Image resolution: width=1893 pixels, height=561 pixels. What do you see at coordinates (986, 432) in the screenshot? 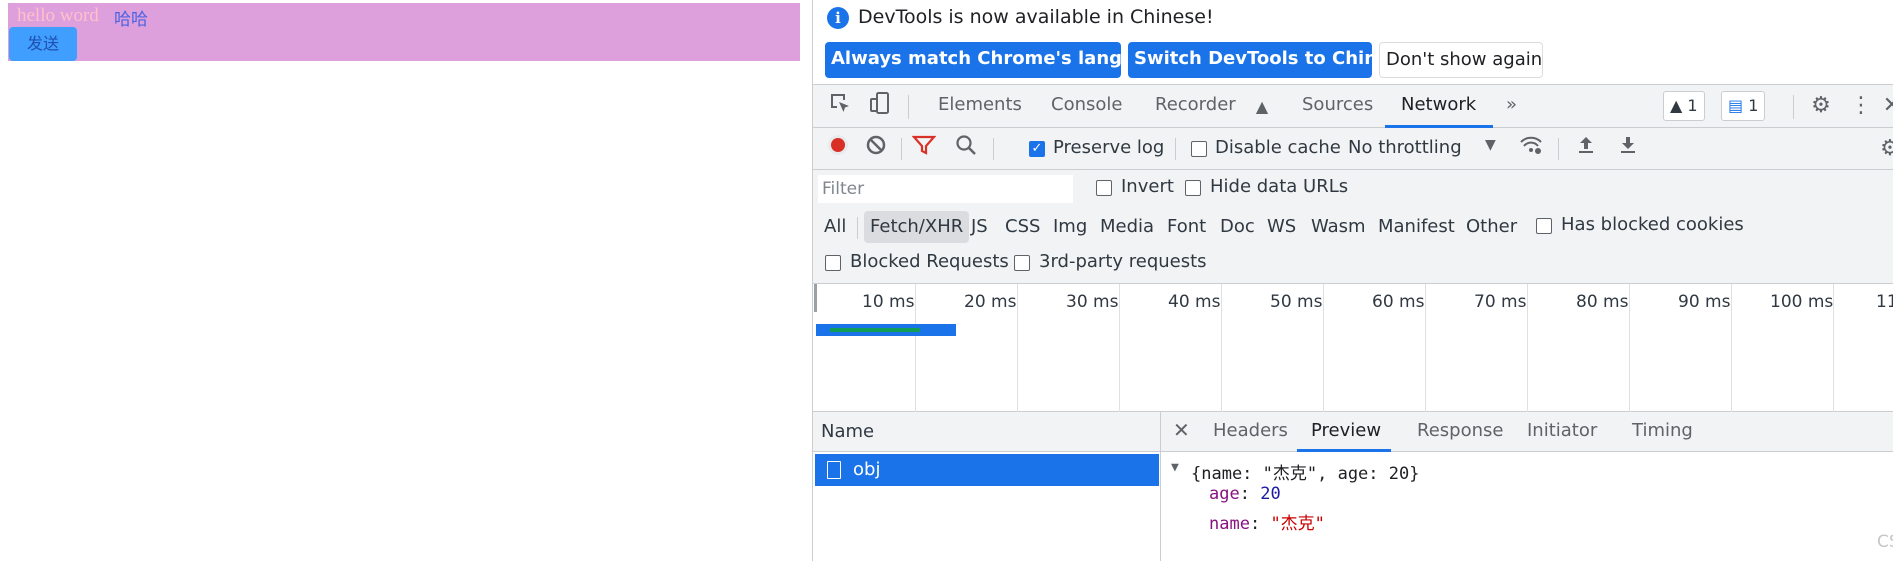
I see `name-column-header: Name` at bounding box center [986, 432].